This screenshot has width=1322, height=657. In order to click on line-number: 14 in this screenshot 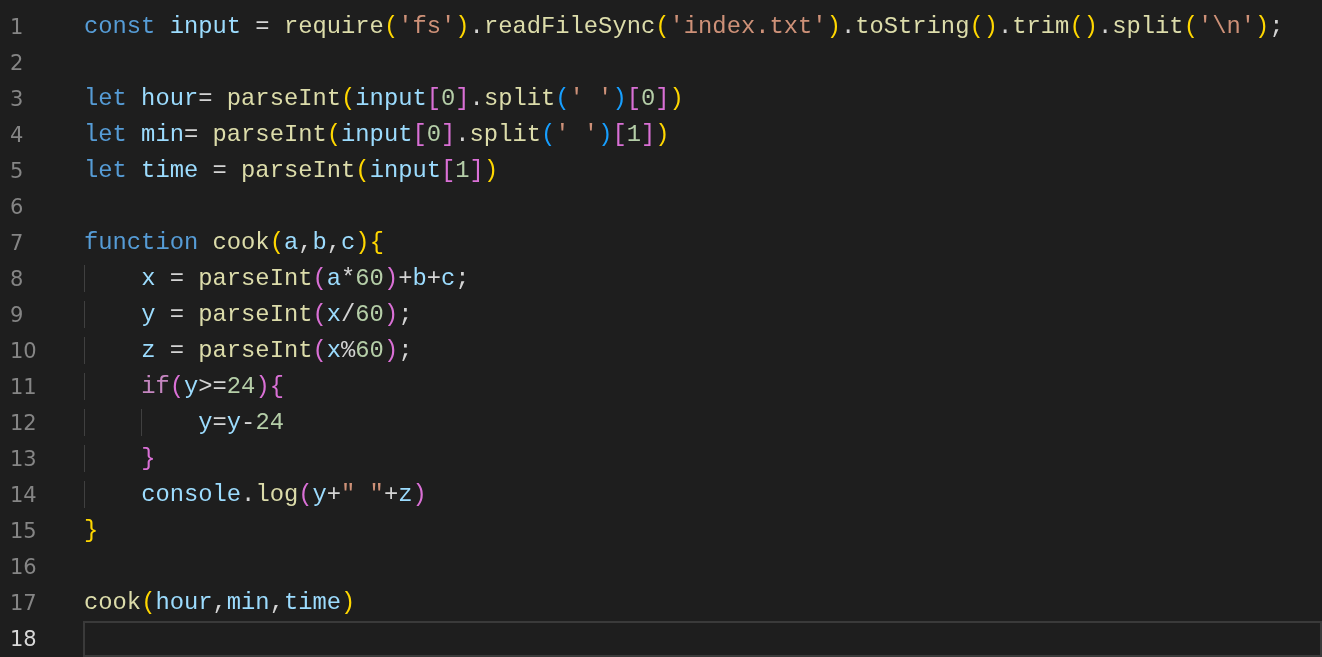, I will do `click(23, 495)`.